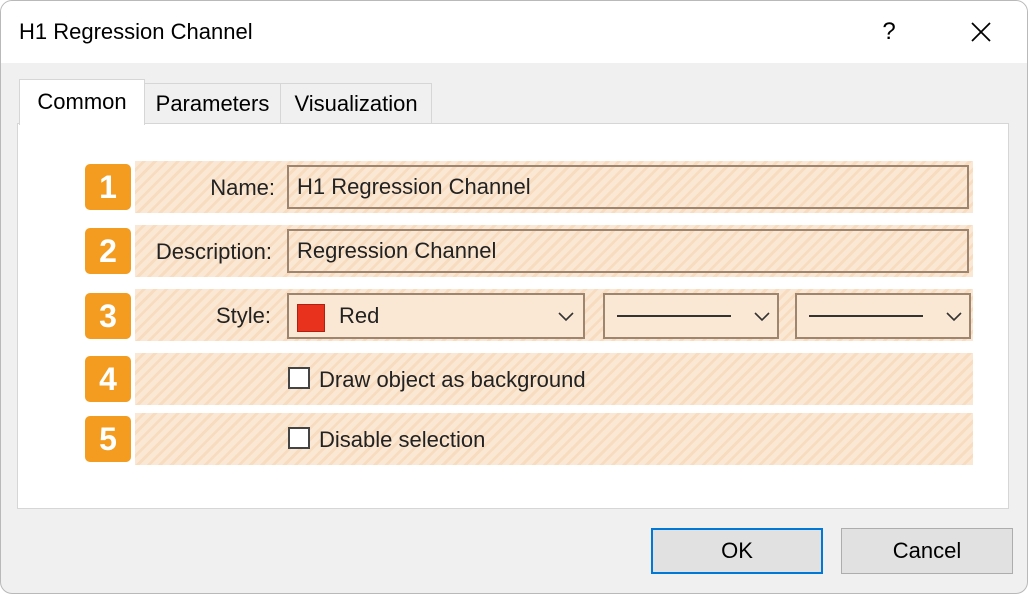 This screenshot has width=1028, height=594. I want to click on cancel-button: Cancel, so click(927, 551).